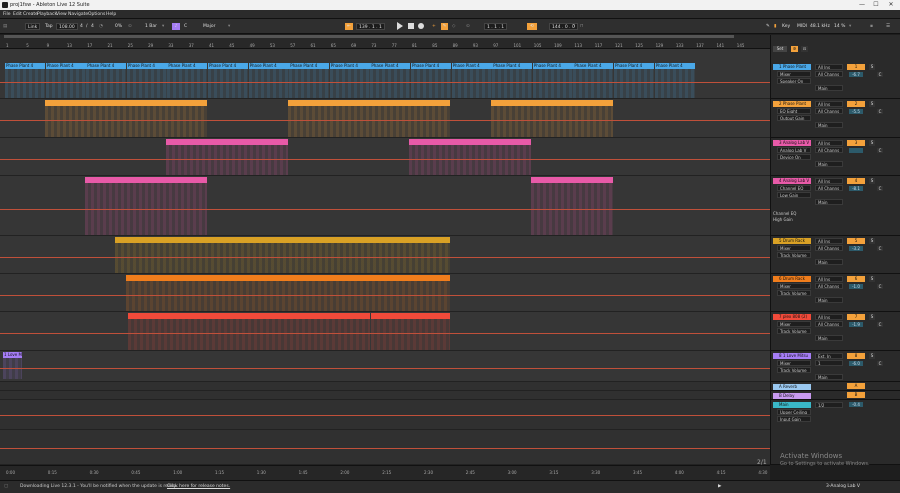  Describe the element at coordinates (794, 111) in the screenshot. I see `device-chooser: EQ Eight` at that location.